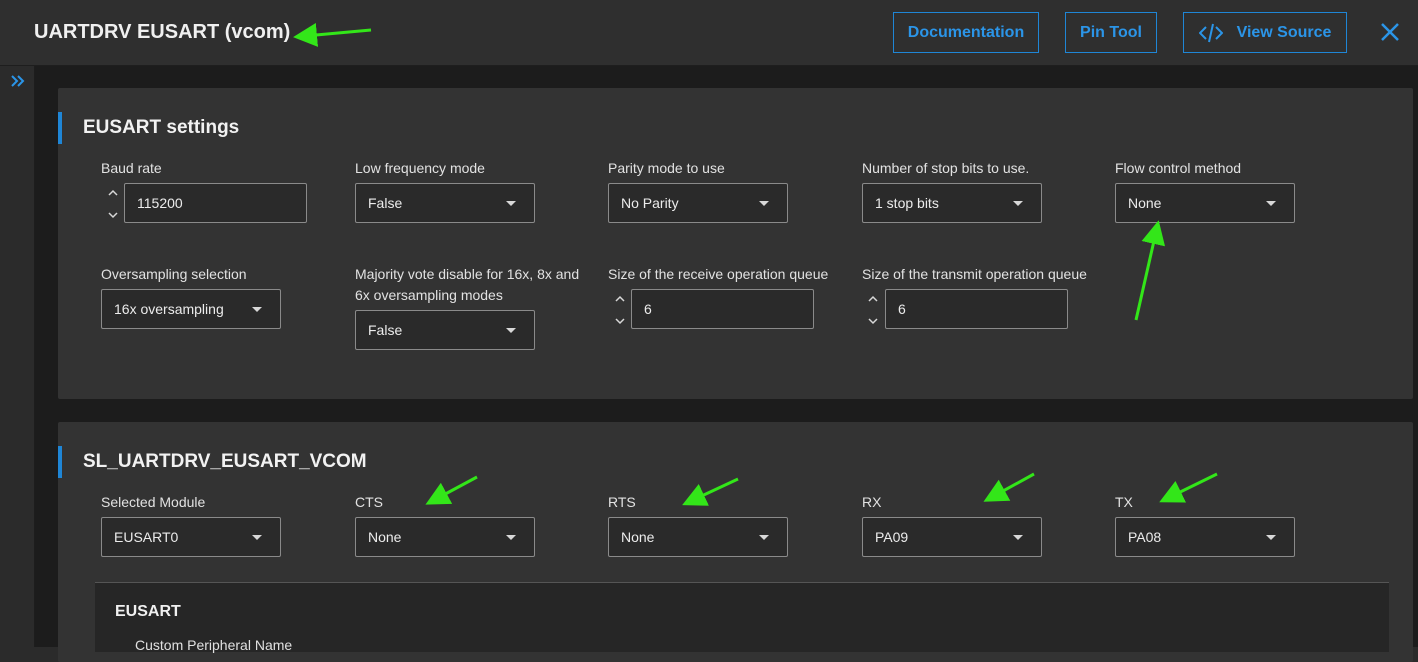 The image size is (1418, 662). I want to click on close-icon, so click(1390, 32).